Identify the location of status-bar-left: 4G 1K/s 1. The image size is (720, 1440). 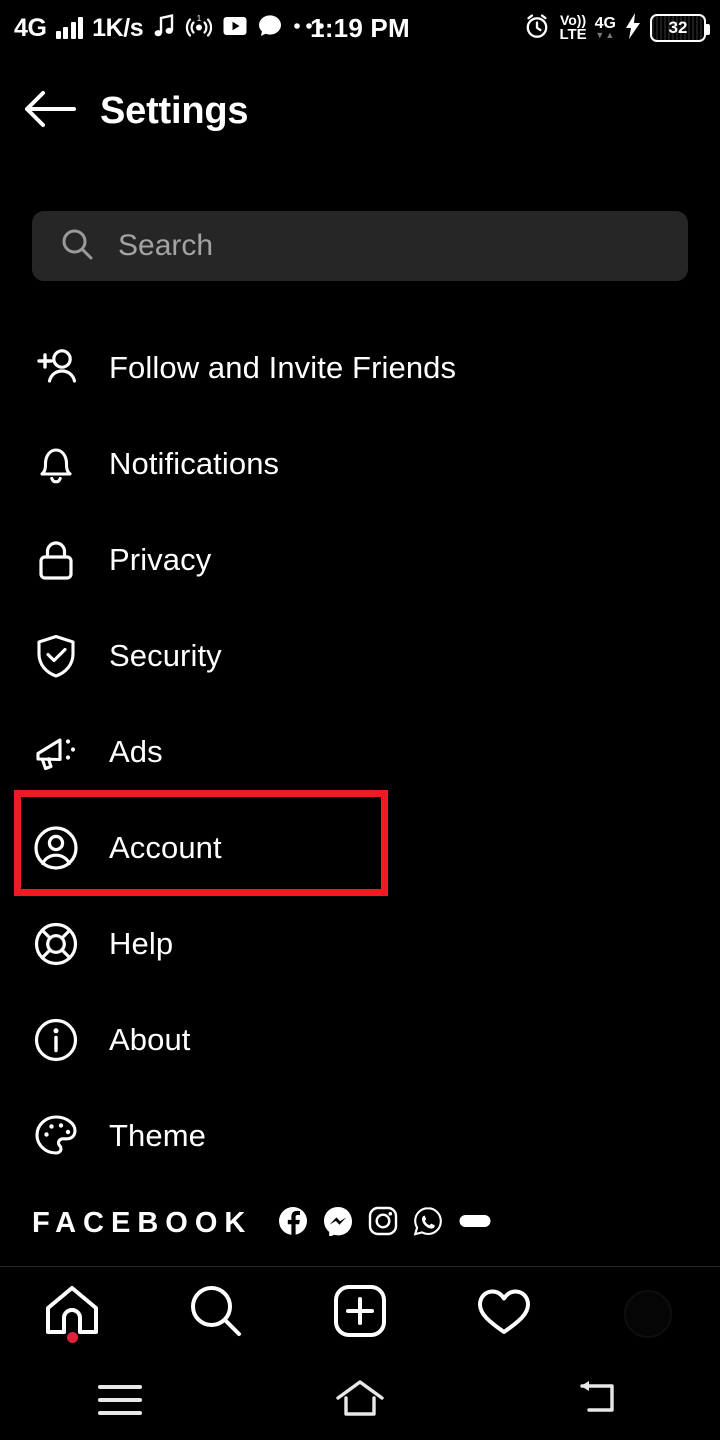
(170, 28).